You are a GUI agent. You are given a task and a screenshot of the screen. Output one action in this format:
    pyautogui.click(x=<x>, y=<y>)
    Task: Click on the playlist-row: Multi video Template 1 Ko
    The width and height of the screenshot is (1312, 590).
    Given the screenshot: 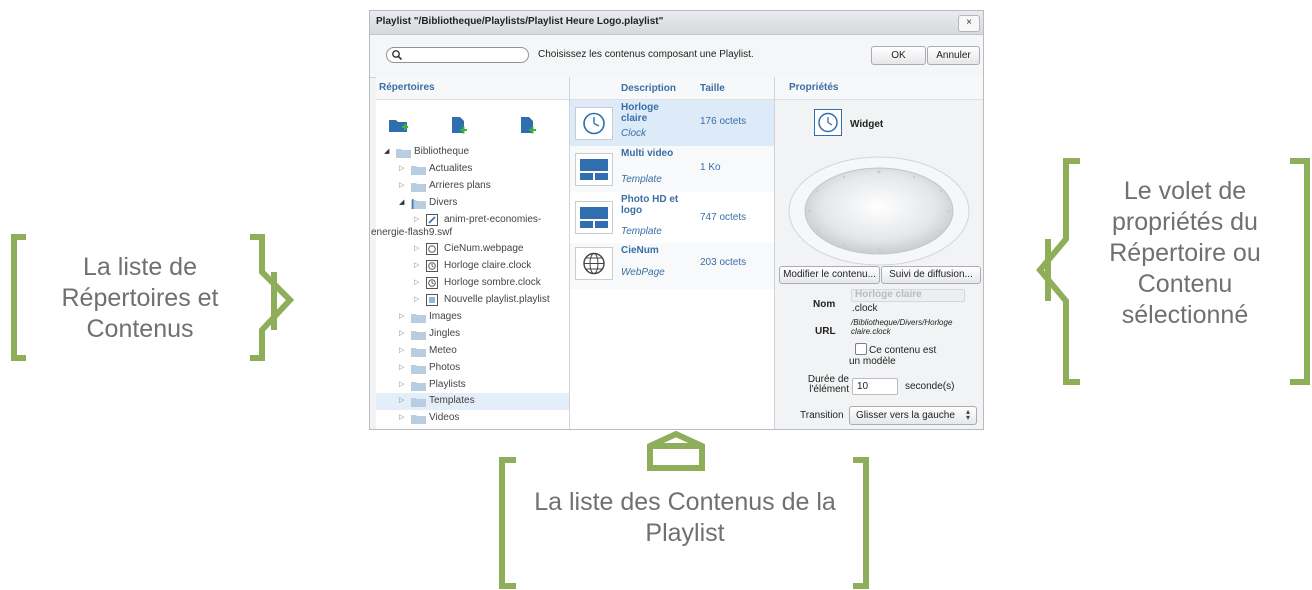 What is the action you would take?
    pyautogui.click(x=672, y=169)
    